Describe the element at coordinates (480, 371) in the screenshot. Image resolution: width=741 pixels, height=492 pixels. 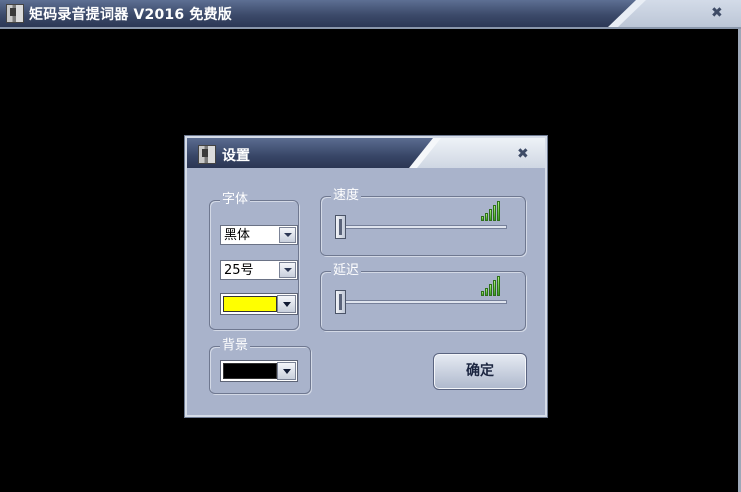
I see `ok-button: 确定` at that location.